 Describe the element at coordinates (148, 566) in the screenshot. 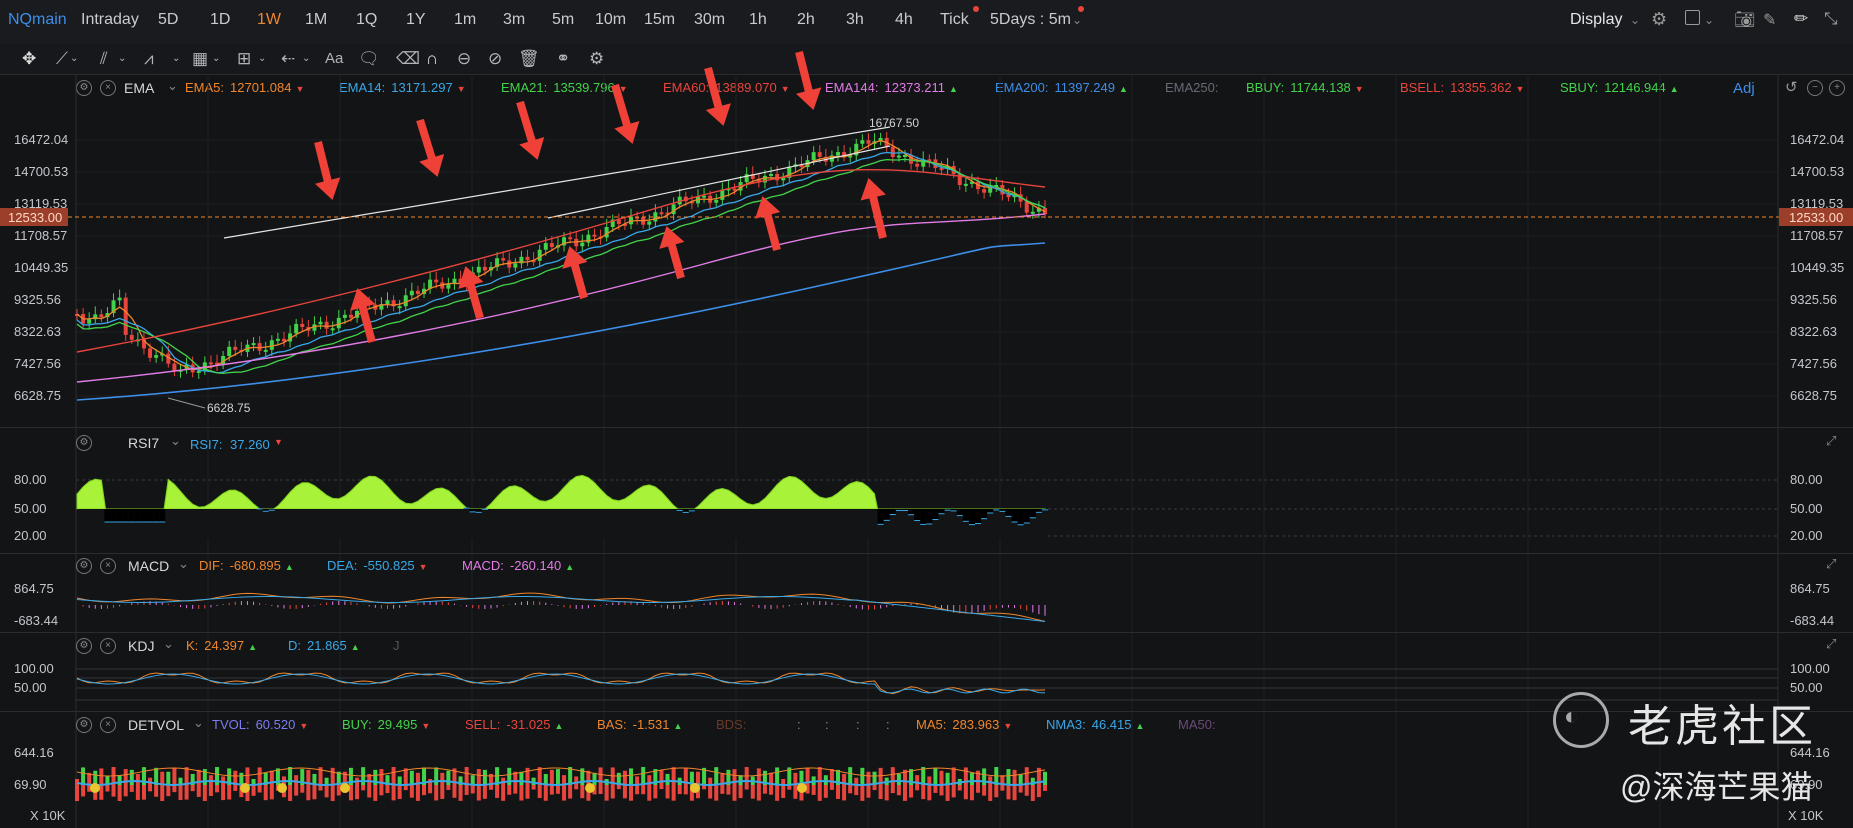

I see `indicator-name-macd: MACD` at that location.